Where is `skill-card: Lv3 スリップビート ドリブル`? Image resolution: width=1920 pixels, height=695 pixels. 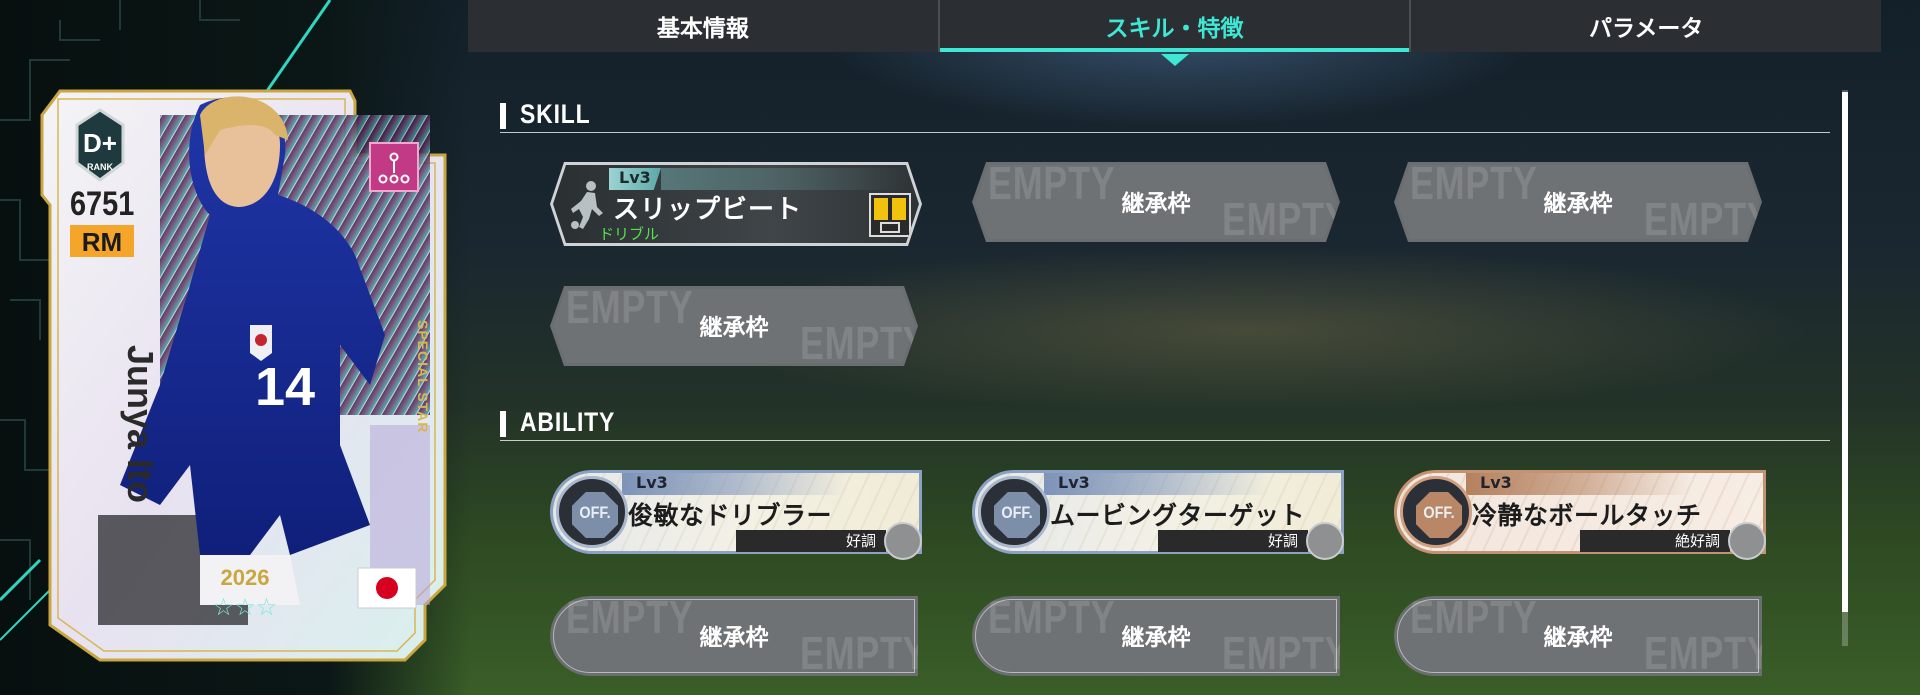
skill-card: Lv3 スリップビート ドリブル is located at coordinates (736, 204).